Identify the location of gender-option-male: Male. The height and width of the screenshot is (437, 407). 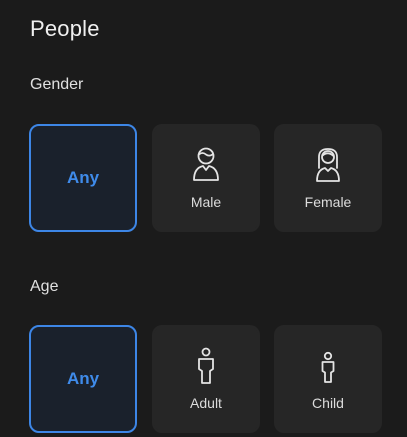
(206, 178).